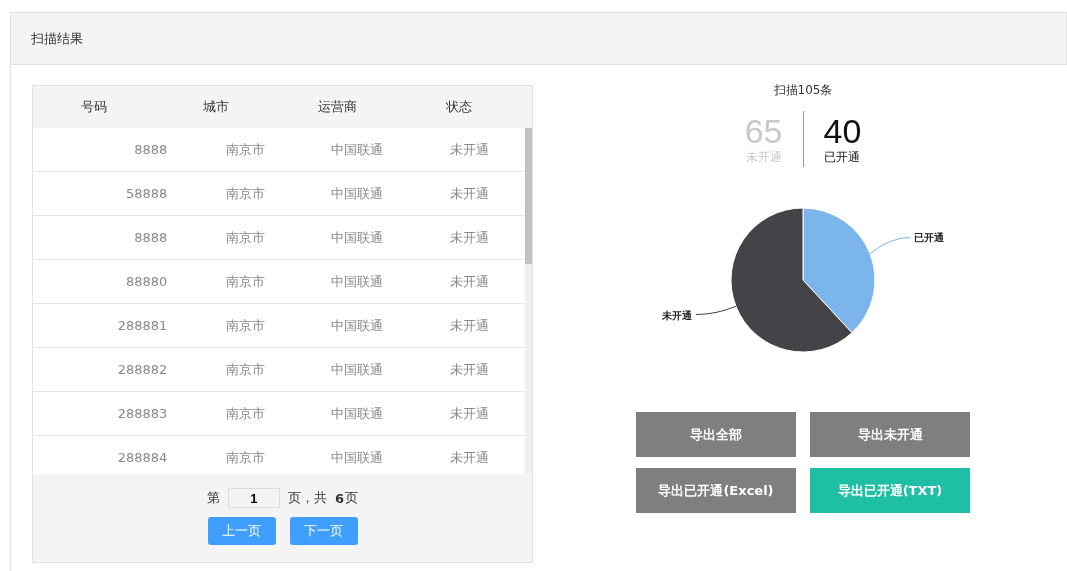 The image size is (1067, 571). What do you see at coordinates (351, 498) in the screenshot?
I see `page-label: 页` at bounding box center [351, 498].